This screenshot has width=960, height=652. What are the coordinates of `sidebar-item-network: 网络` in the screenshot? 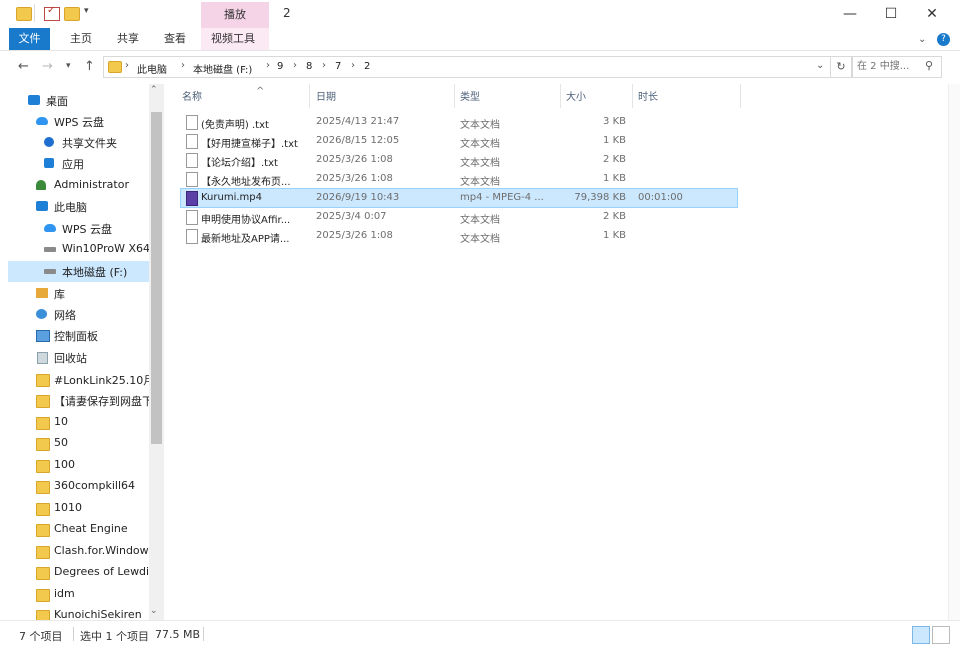 It's located at (78, 314).